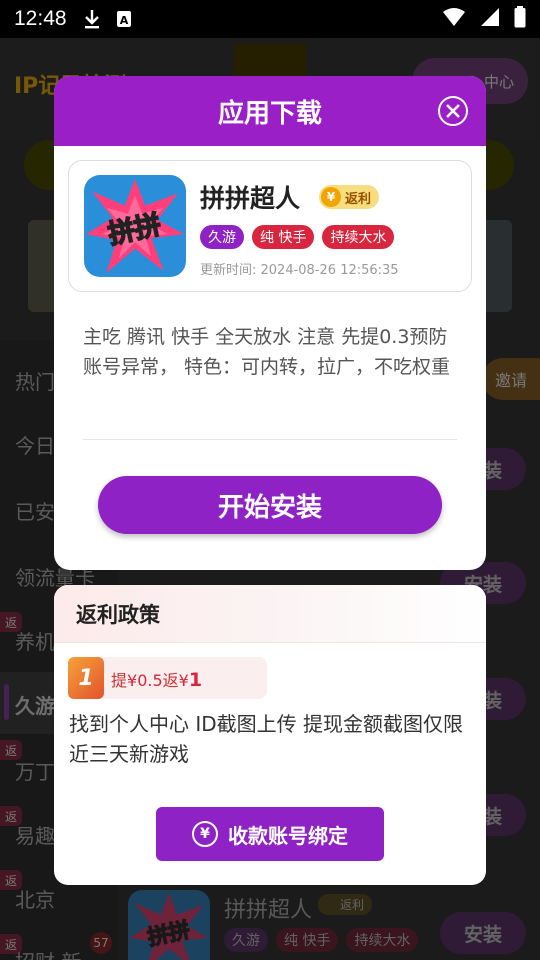  Describe the element at coordinates (40, 18) in the screenshot. I see `clock: 12:48` at that location.